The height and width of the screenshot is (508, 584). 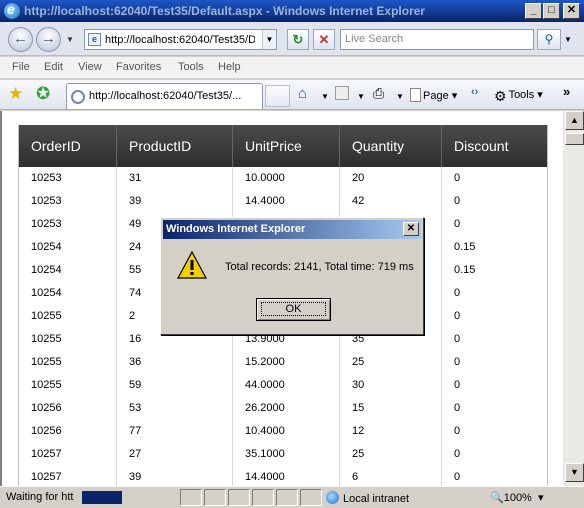 What do you see at coordinates (283, 385) in the screenshot?
I see `table-row: 10255 59 44.0000 30 0` at bounding box center [283, 385].